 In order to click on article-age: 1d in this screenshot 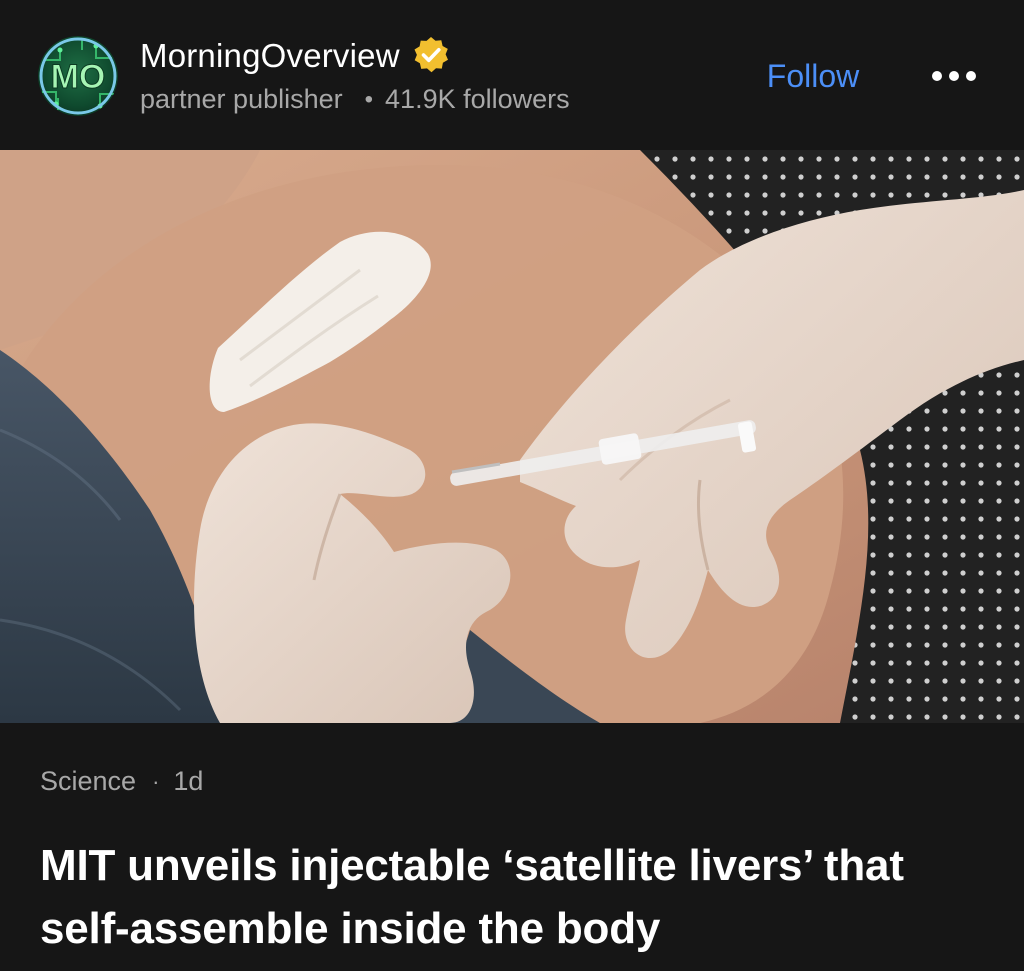, I will do `click(188, 781)`.